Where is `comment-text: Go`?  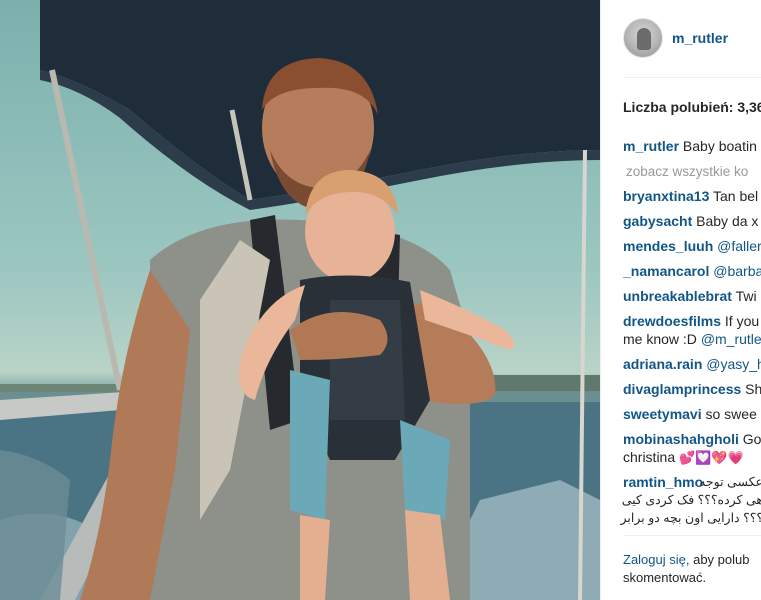
comment-text: Go is located at coordinates (751, 439).